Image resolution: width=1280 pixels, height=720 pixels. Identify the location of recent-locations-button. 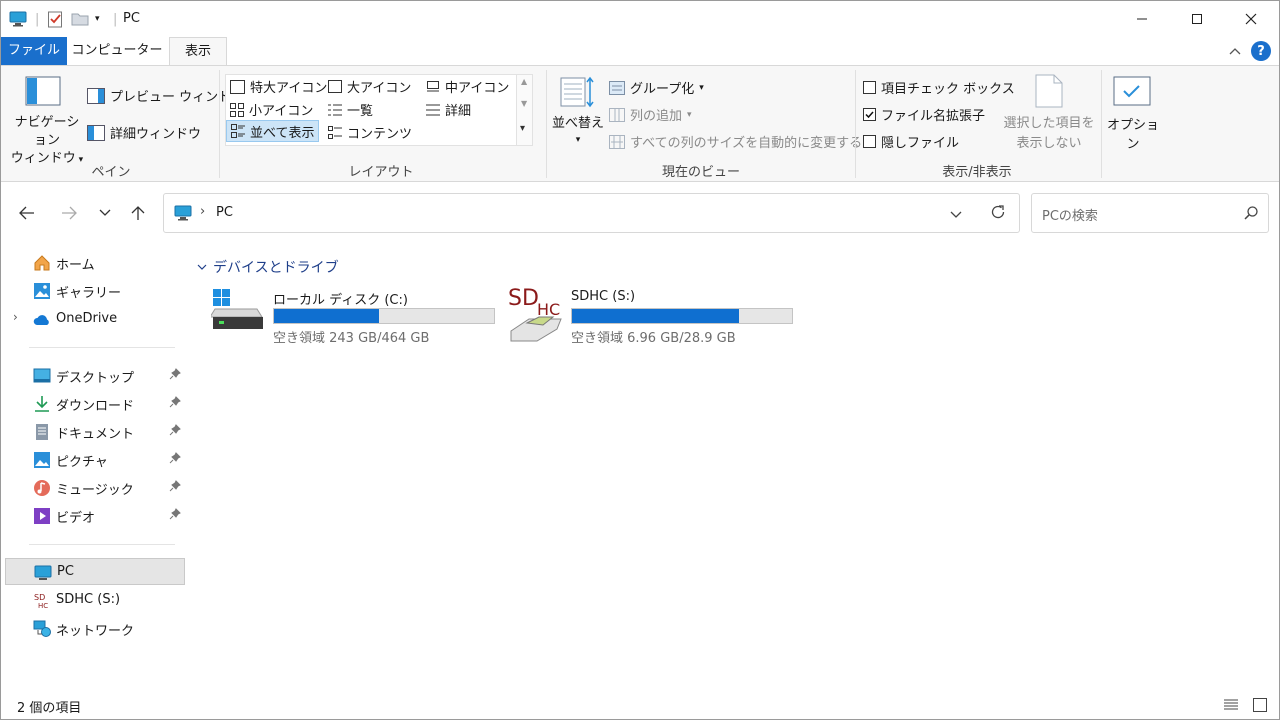
(105, 213).